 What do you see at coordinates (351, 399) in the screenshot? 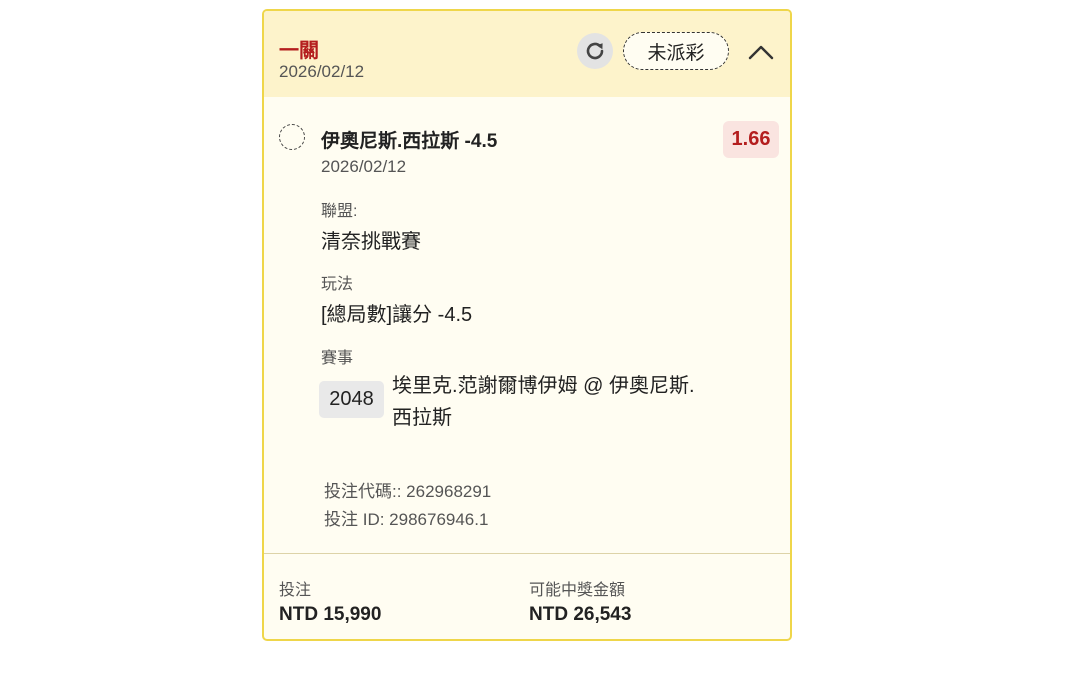
I see `event-number-badge: 2048` at bounding box center [351, 399].